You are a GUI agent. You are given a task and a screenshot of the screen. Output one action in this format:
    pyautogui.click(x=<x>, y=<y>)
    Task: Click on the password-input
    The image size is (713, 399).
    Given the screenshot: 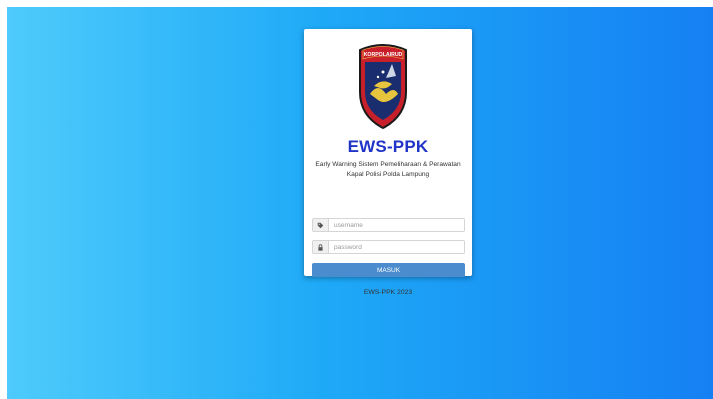 What is the action you would take?
    pyautogui.click(x=396, y=247)
    